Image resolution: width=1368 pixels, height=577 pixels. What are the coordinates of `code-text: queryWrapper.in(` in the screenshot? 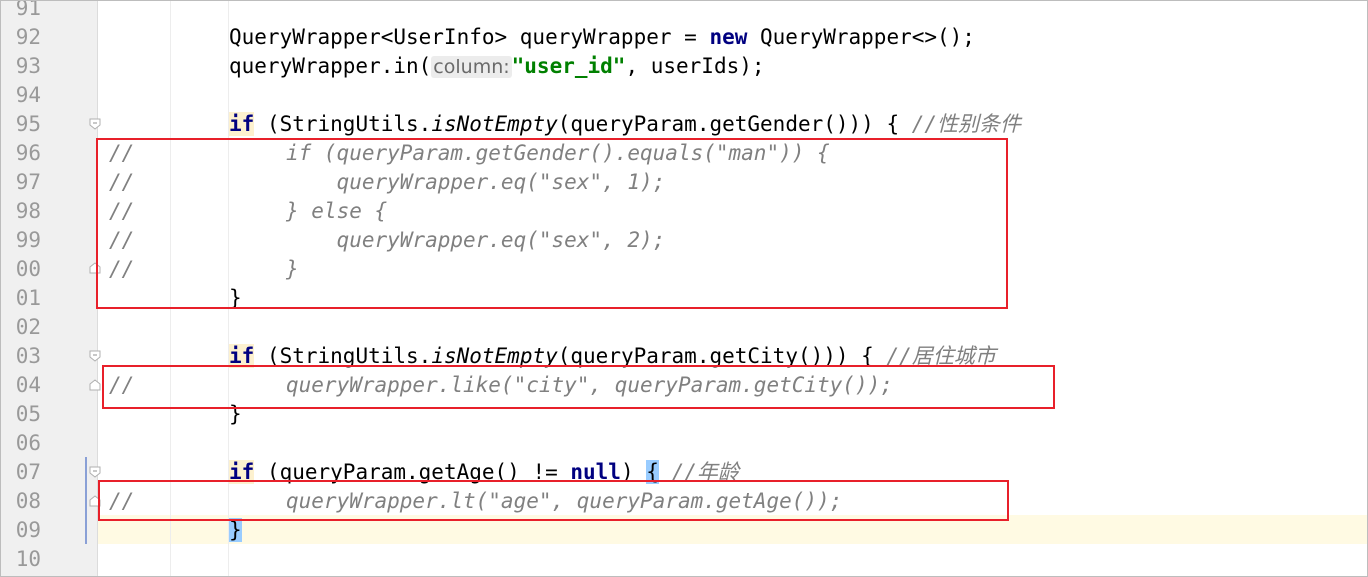 It's located at (330, 66).